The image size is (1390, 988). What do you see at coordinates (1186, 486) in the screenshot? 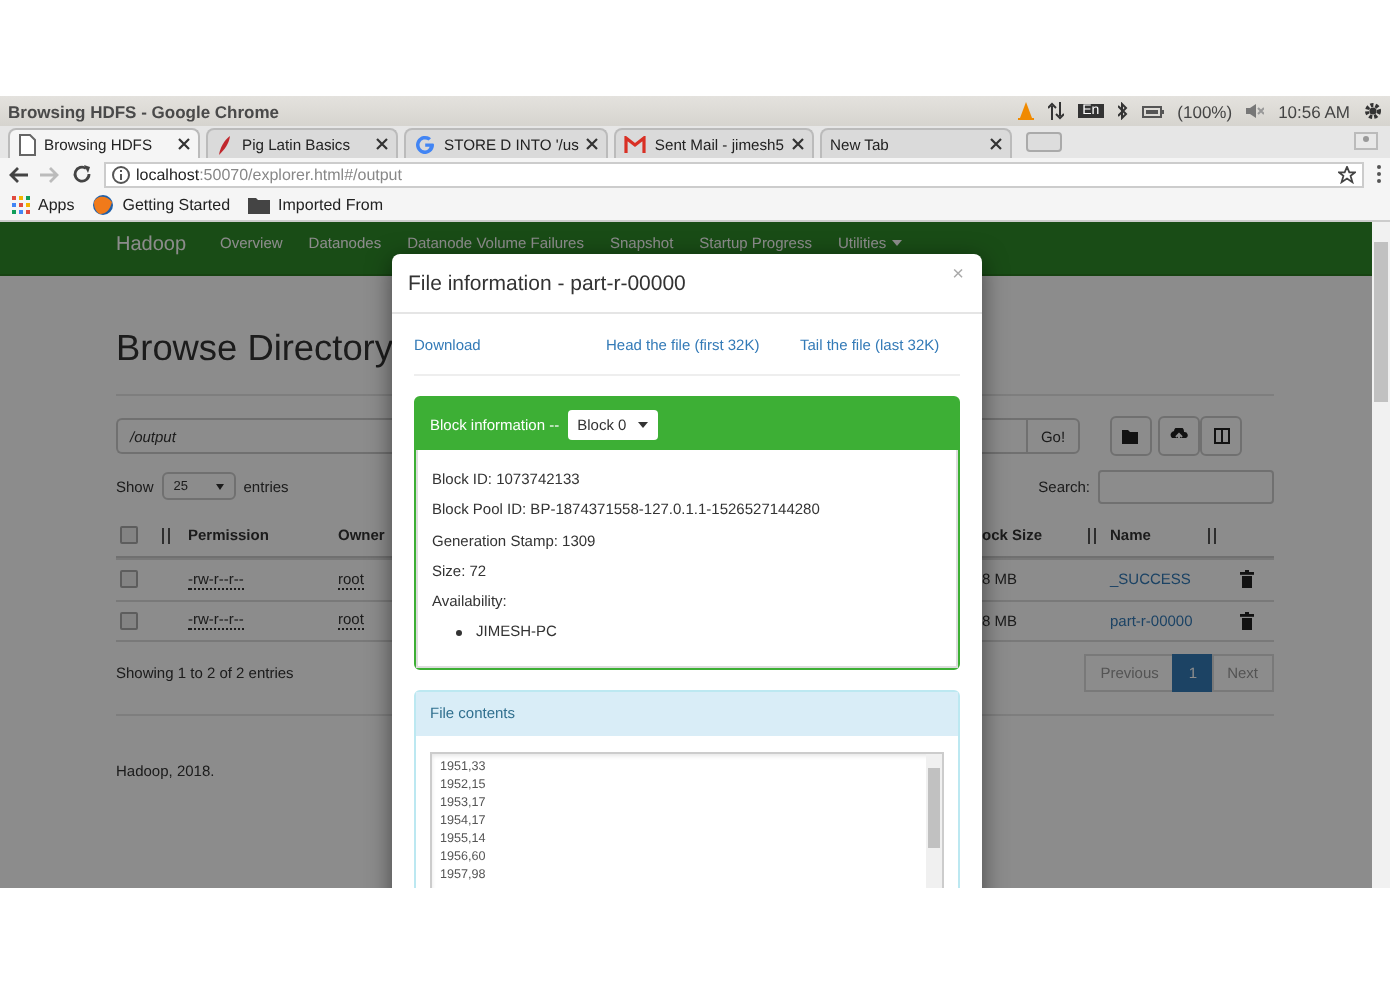
I see `search-field` at bounding box center [1186, 486].